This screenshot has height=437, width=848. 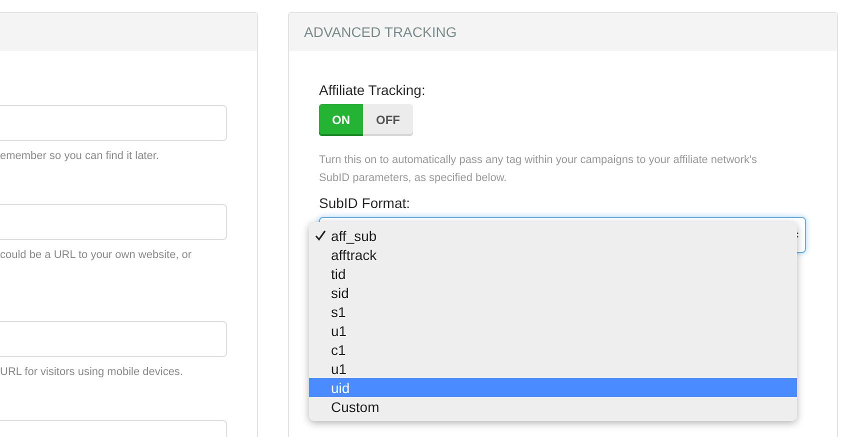 I want to click on help-text: emember so you can find it later., so click(x=80, y=156).